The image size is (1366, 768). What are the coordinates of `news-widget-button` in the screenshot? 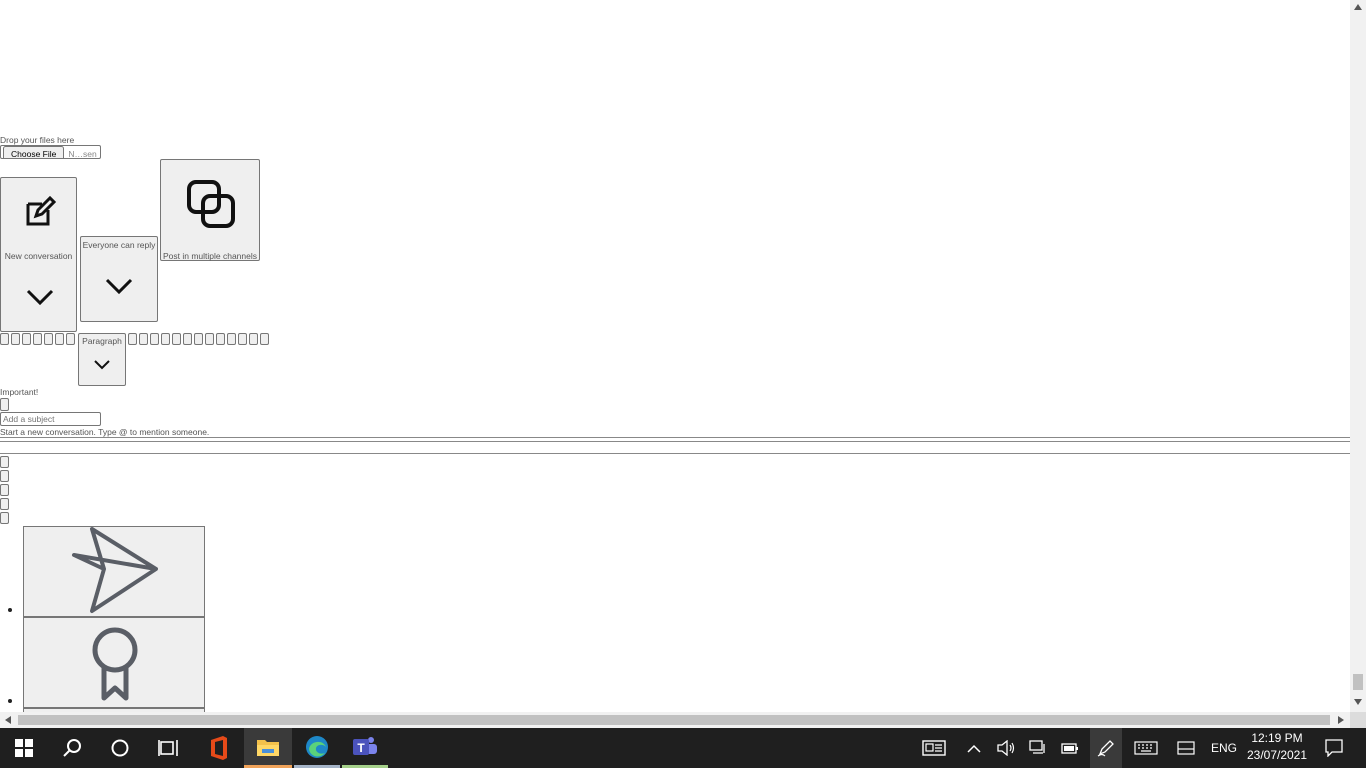 It's located at (934, 748).